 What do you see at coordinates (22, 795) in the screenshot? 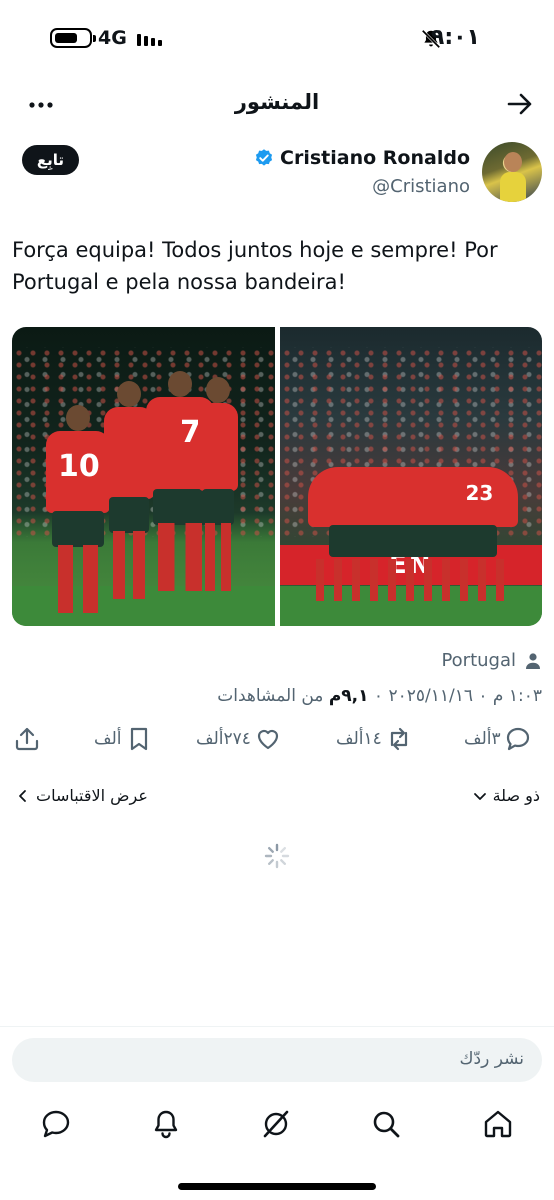
I see `chevron-left-icon` at bounding box center [22, 795].